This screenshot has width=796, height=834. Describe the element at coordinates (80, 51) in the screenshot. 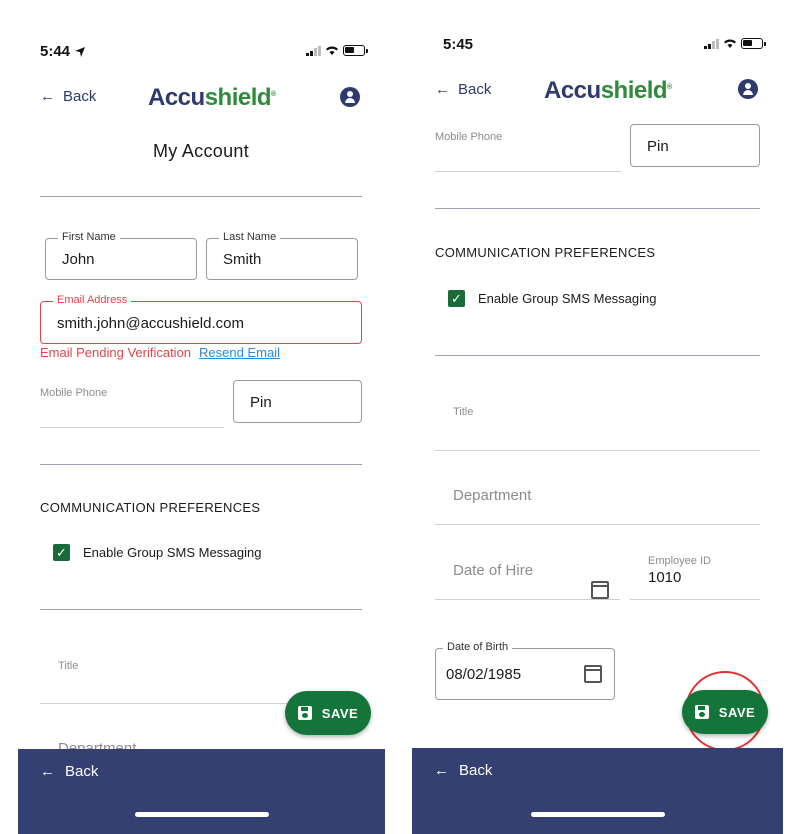

I see `location-arrow-icon` at that location.